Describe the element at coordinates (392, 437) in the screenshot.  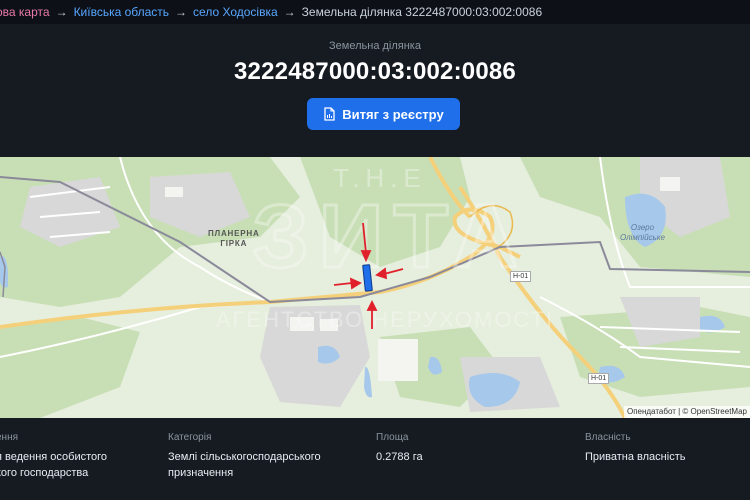
I see `detail-area-label: Площа` at that location.